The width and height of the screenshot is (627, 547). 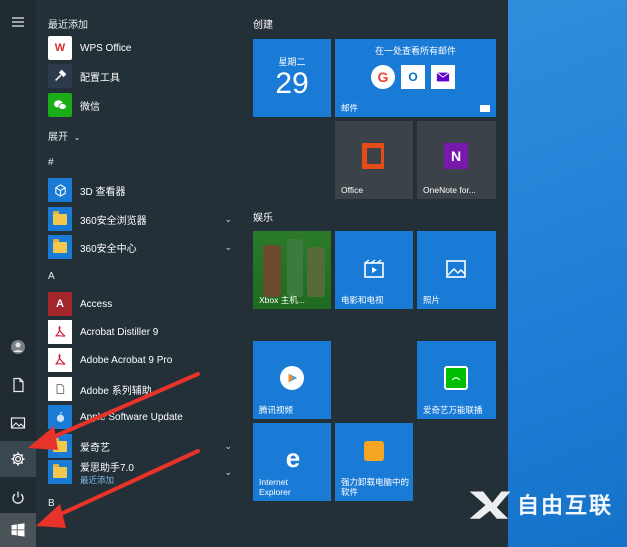 What do you see at coordinates (374, 451) in the screenshot?
I see `uninstall-tool-icon` at bounding box center [374, 451].